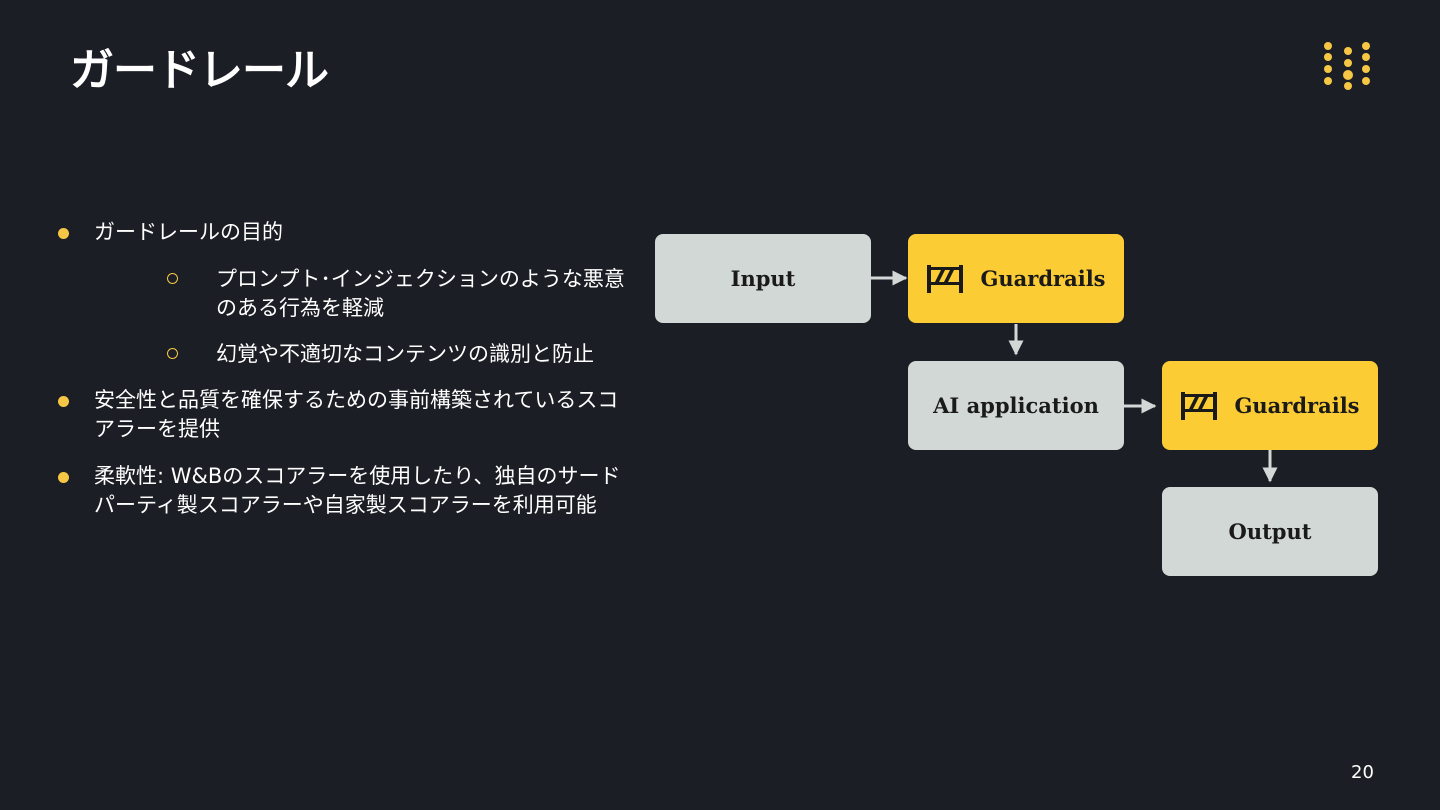 The height and width of the screenshot is (810, 1440). I want to click on node-output: Output, so click(1270, 531).